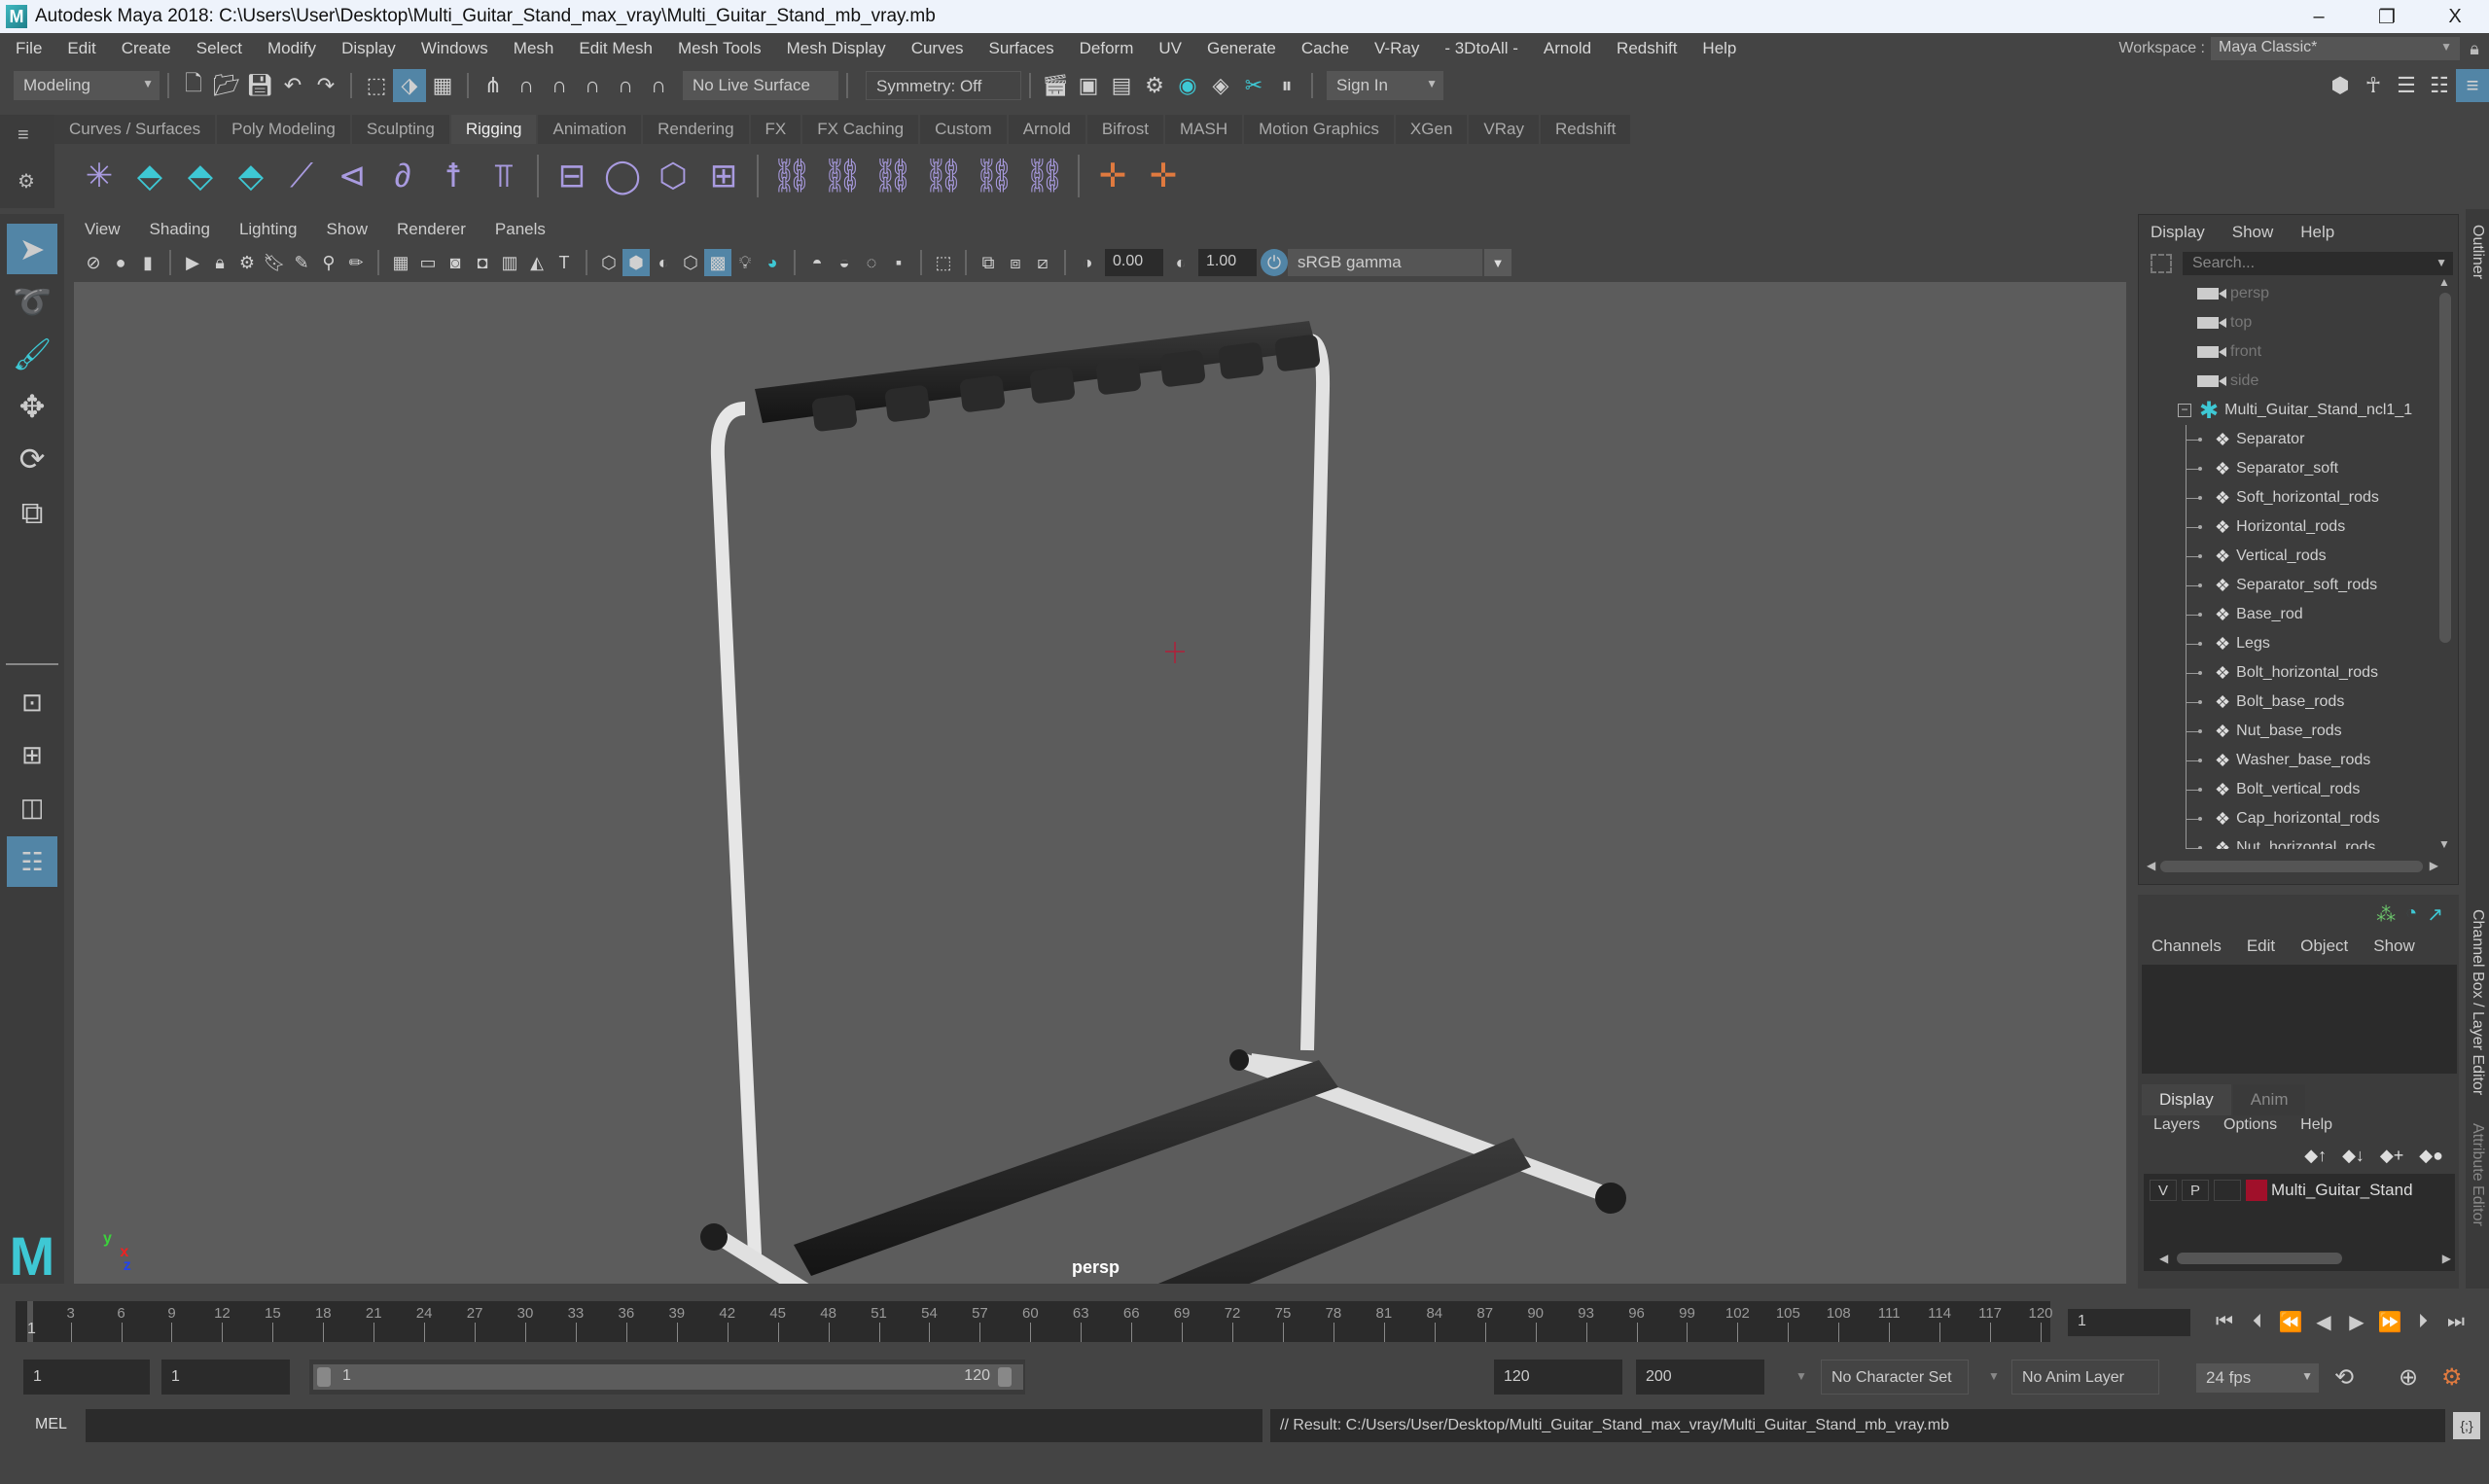  I want to click on layer-horizontal-scrollbar: ◀ ▶, so click(2305, 1259).